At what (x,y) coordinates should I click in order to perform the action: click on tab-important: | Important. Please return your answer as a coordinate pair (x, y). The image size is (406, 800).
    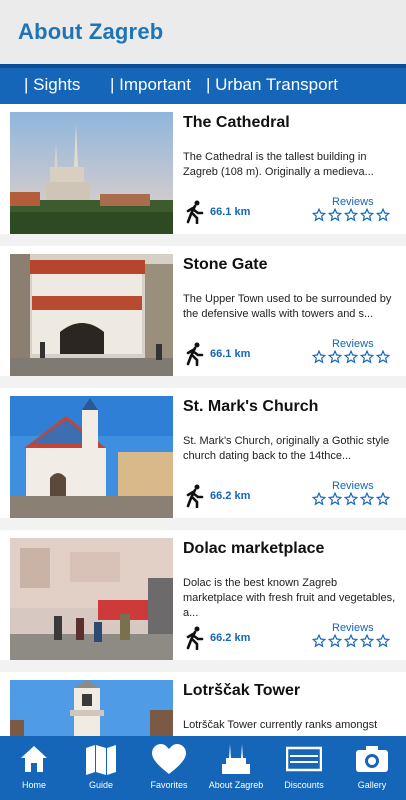
    Looking at the image, I should click on (150, 85).